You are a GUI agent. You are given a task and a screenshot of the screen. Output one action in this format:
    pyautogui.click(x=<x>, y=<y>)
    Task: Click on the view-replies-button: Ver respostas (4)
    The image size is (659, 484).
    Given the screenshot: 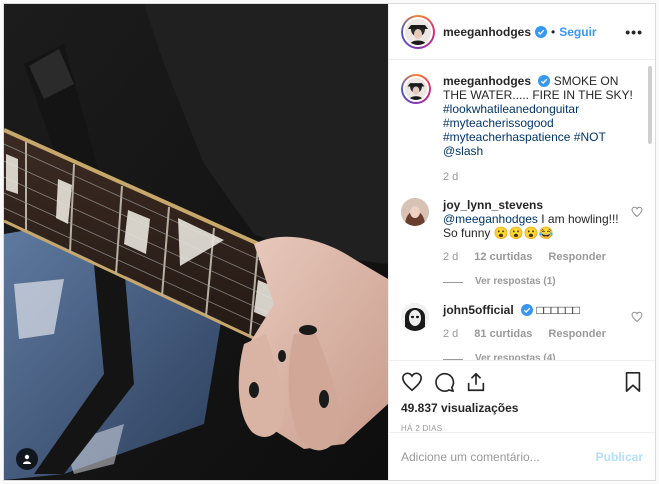 What is the action you would take?
    pyautogui.click(x=534, y=356)
    